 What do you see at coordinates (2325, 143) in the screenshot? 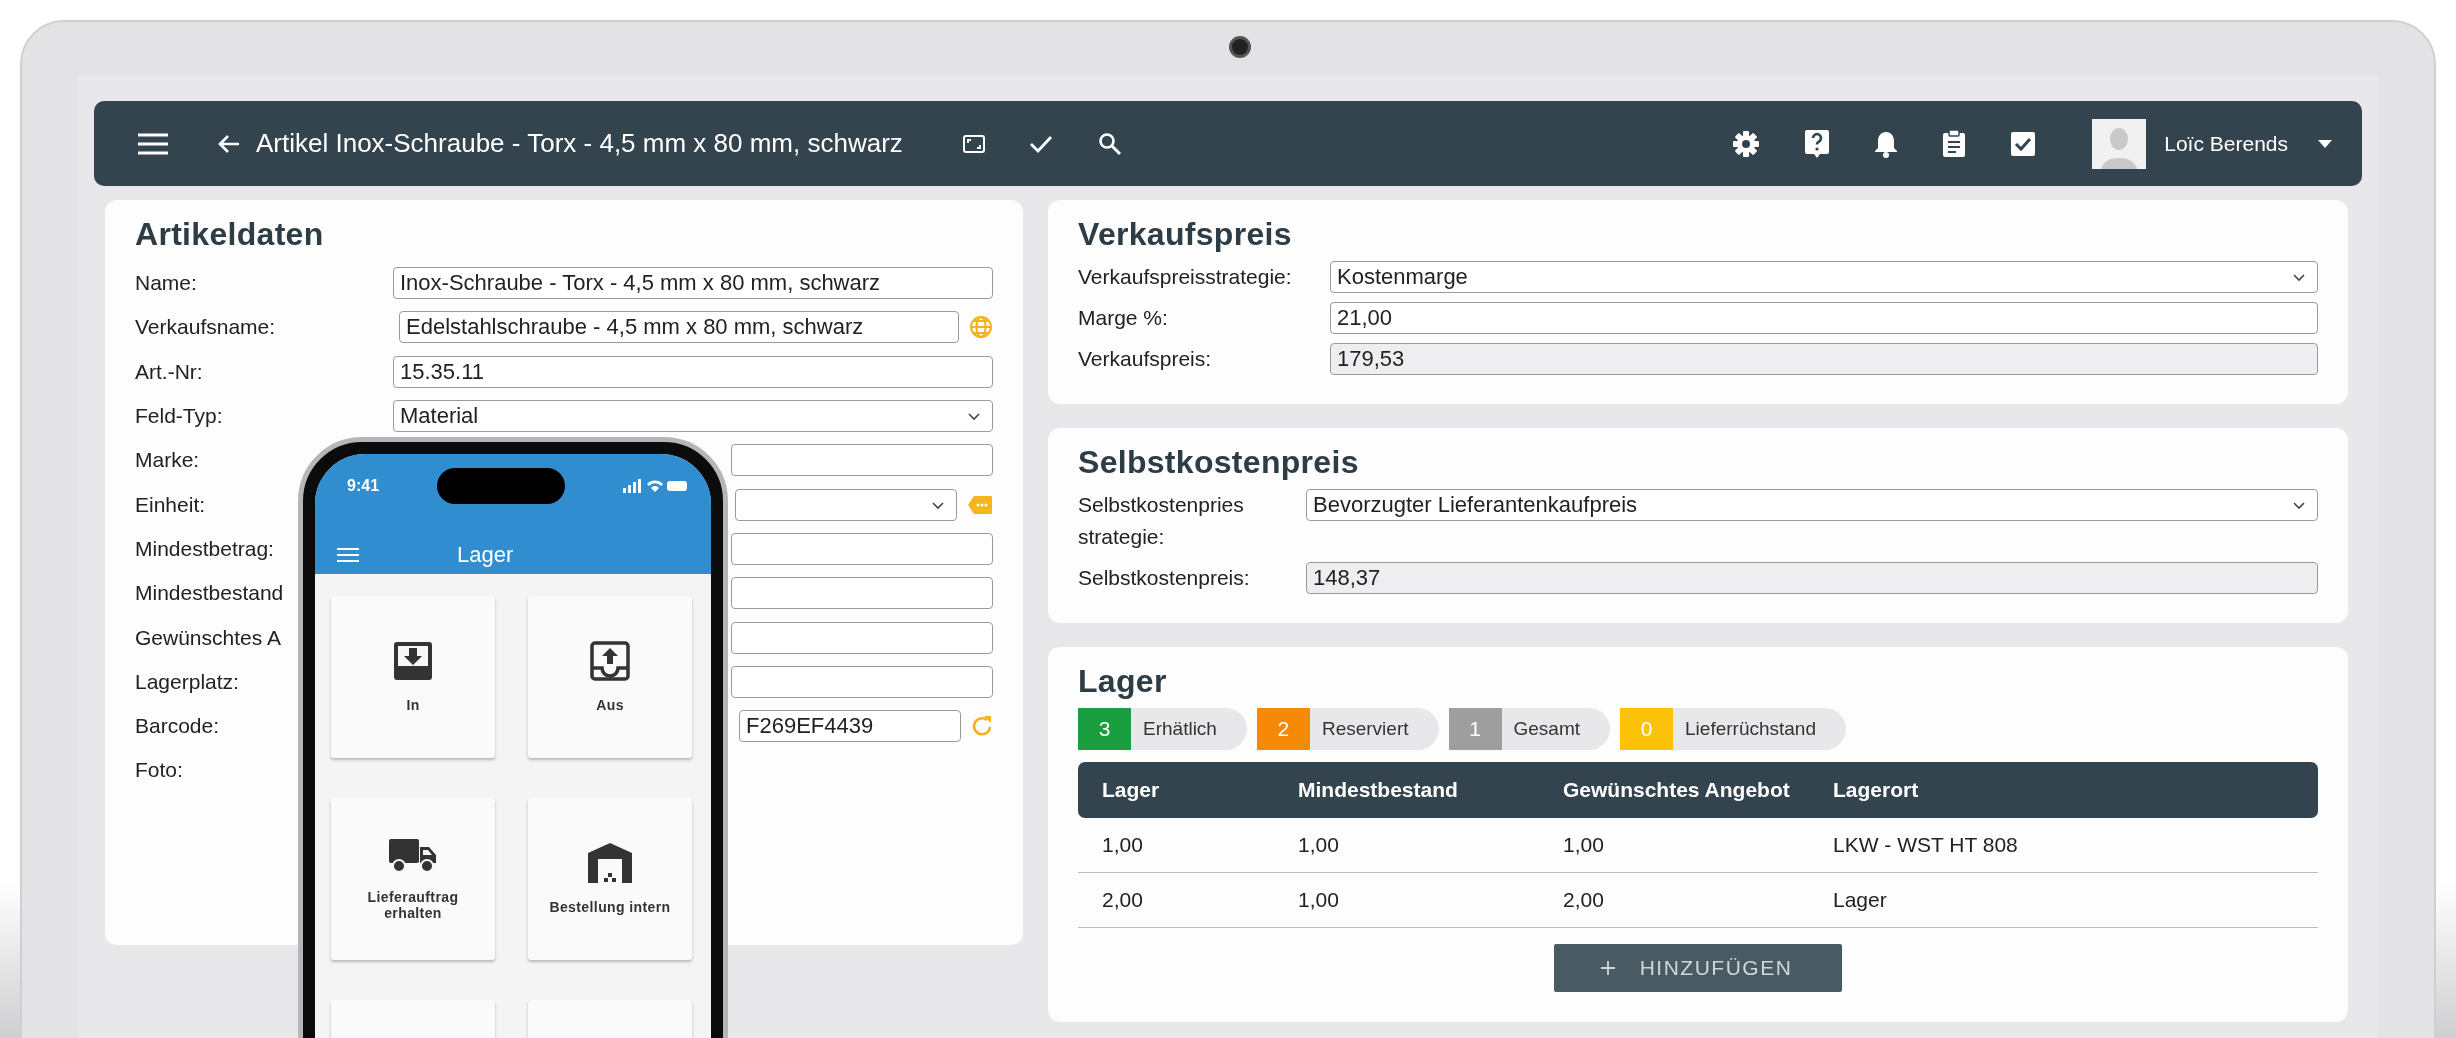
I see `caret-icon` at bounding box center [2325, 143].